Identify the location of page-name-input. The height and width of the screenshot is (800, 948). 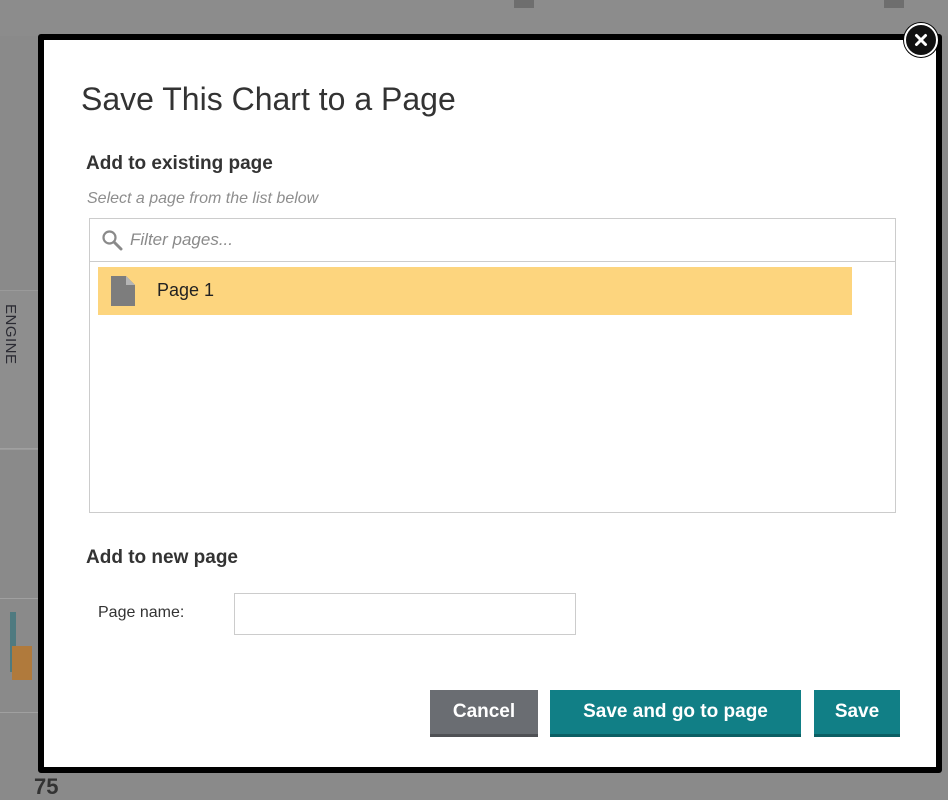
(405, 614).